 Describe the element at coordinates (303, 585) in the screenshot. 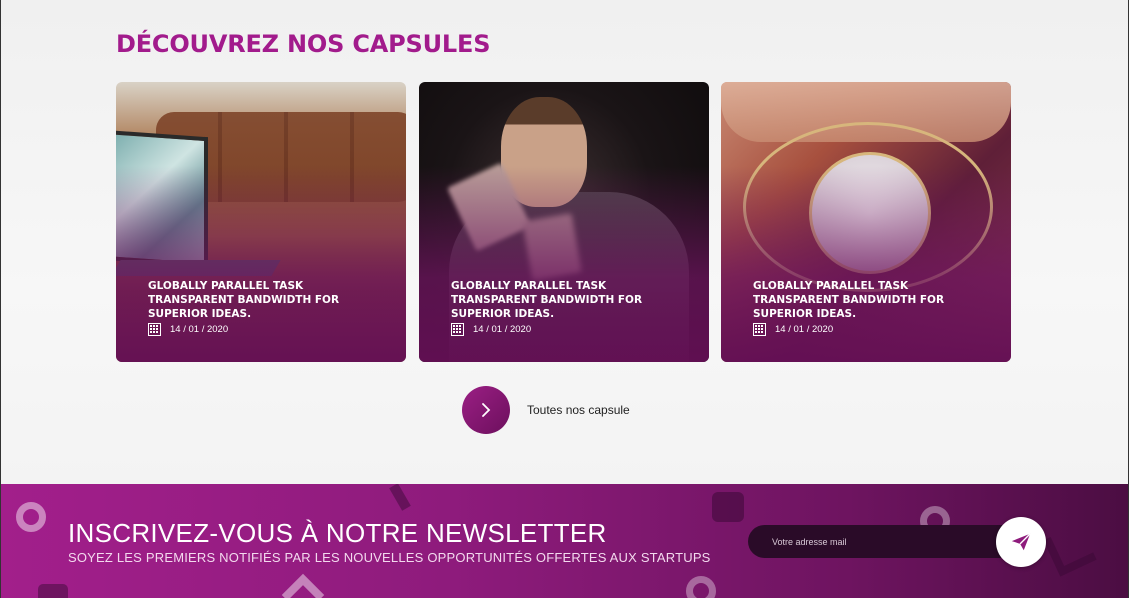

I see `decor-chevron-icon` at that location.